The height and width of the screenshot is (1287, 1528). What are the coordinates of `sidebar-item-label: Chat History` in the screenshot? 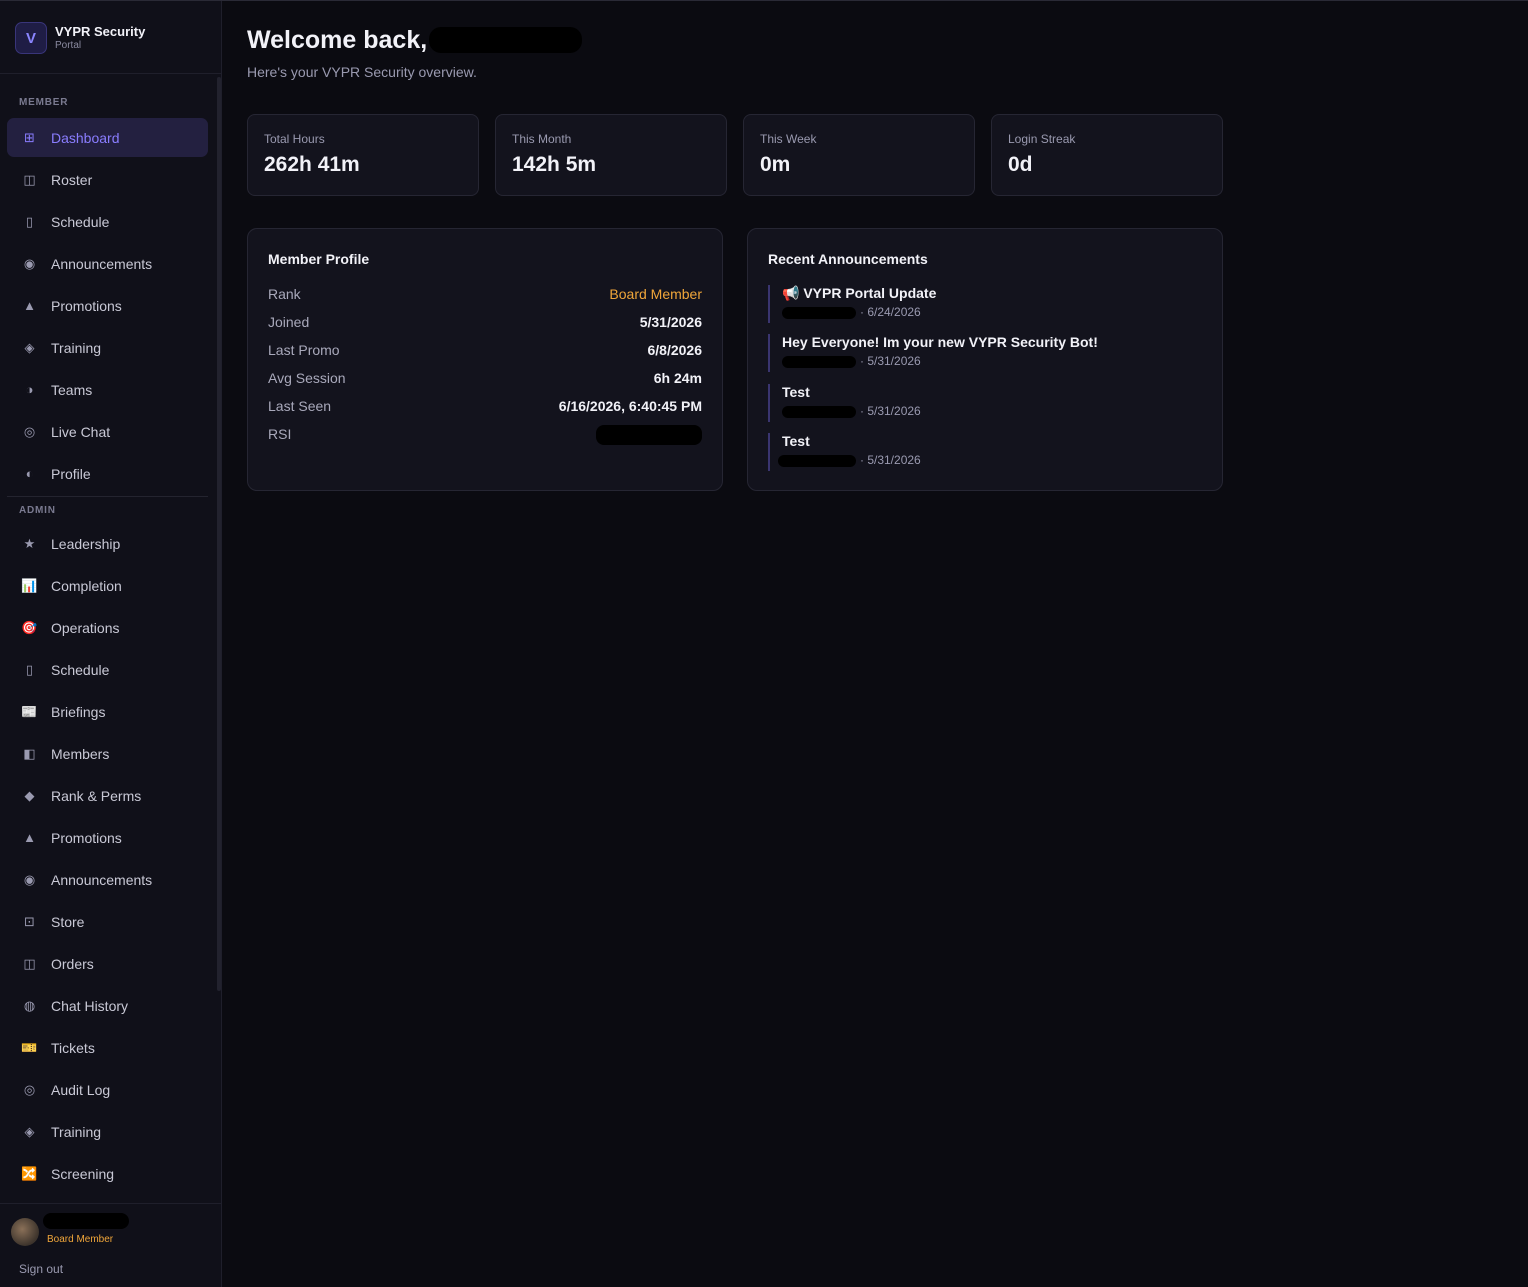 It's located at (90, 1005).